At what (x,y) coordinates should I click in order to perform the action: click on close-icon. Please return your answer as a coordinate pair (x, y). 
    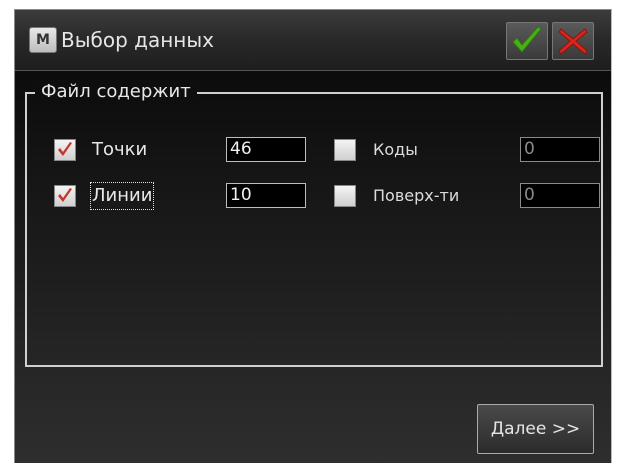
    Looking at the image, I should click on (573, 41).